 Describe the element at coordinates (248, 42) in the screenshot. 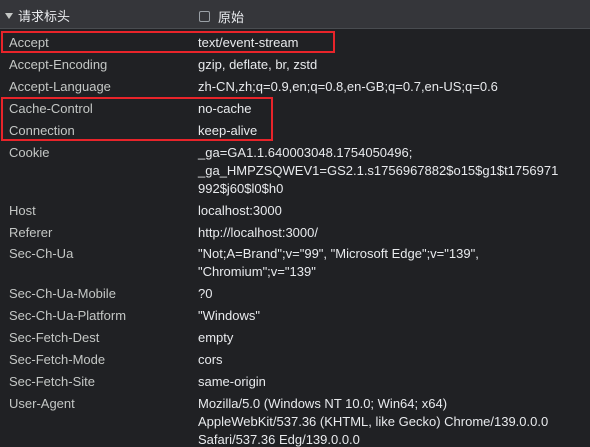

I see `header-value: text/event-stream` at that location.